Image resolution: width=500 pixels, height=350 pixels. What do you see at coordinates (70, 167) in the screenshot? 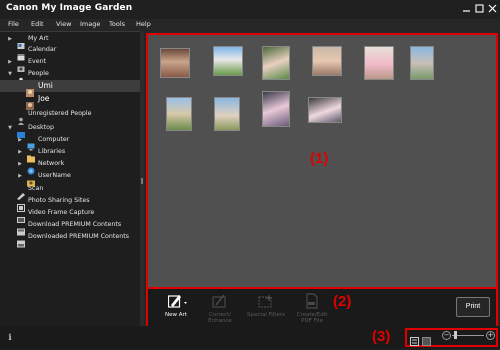
I see `sidebar-item-network: ▶ Network` at bounding box center [70, 167].